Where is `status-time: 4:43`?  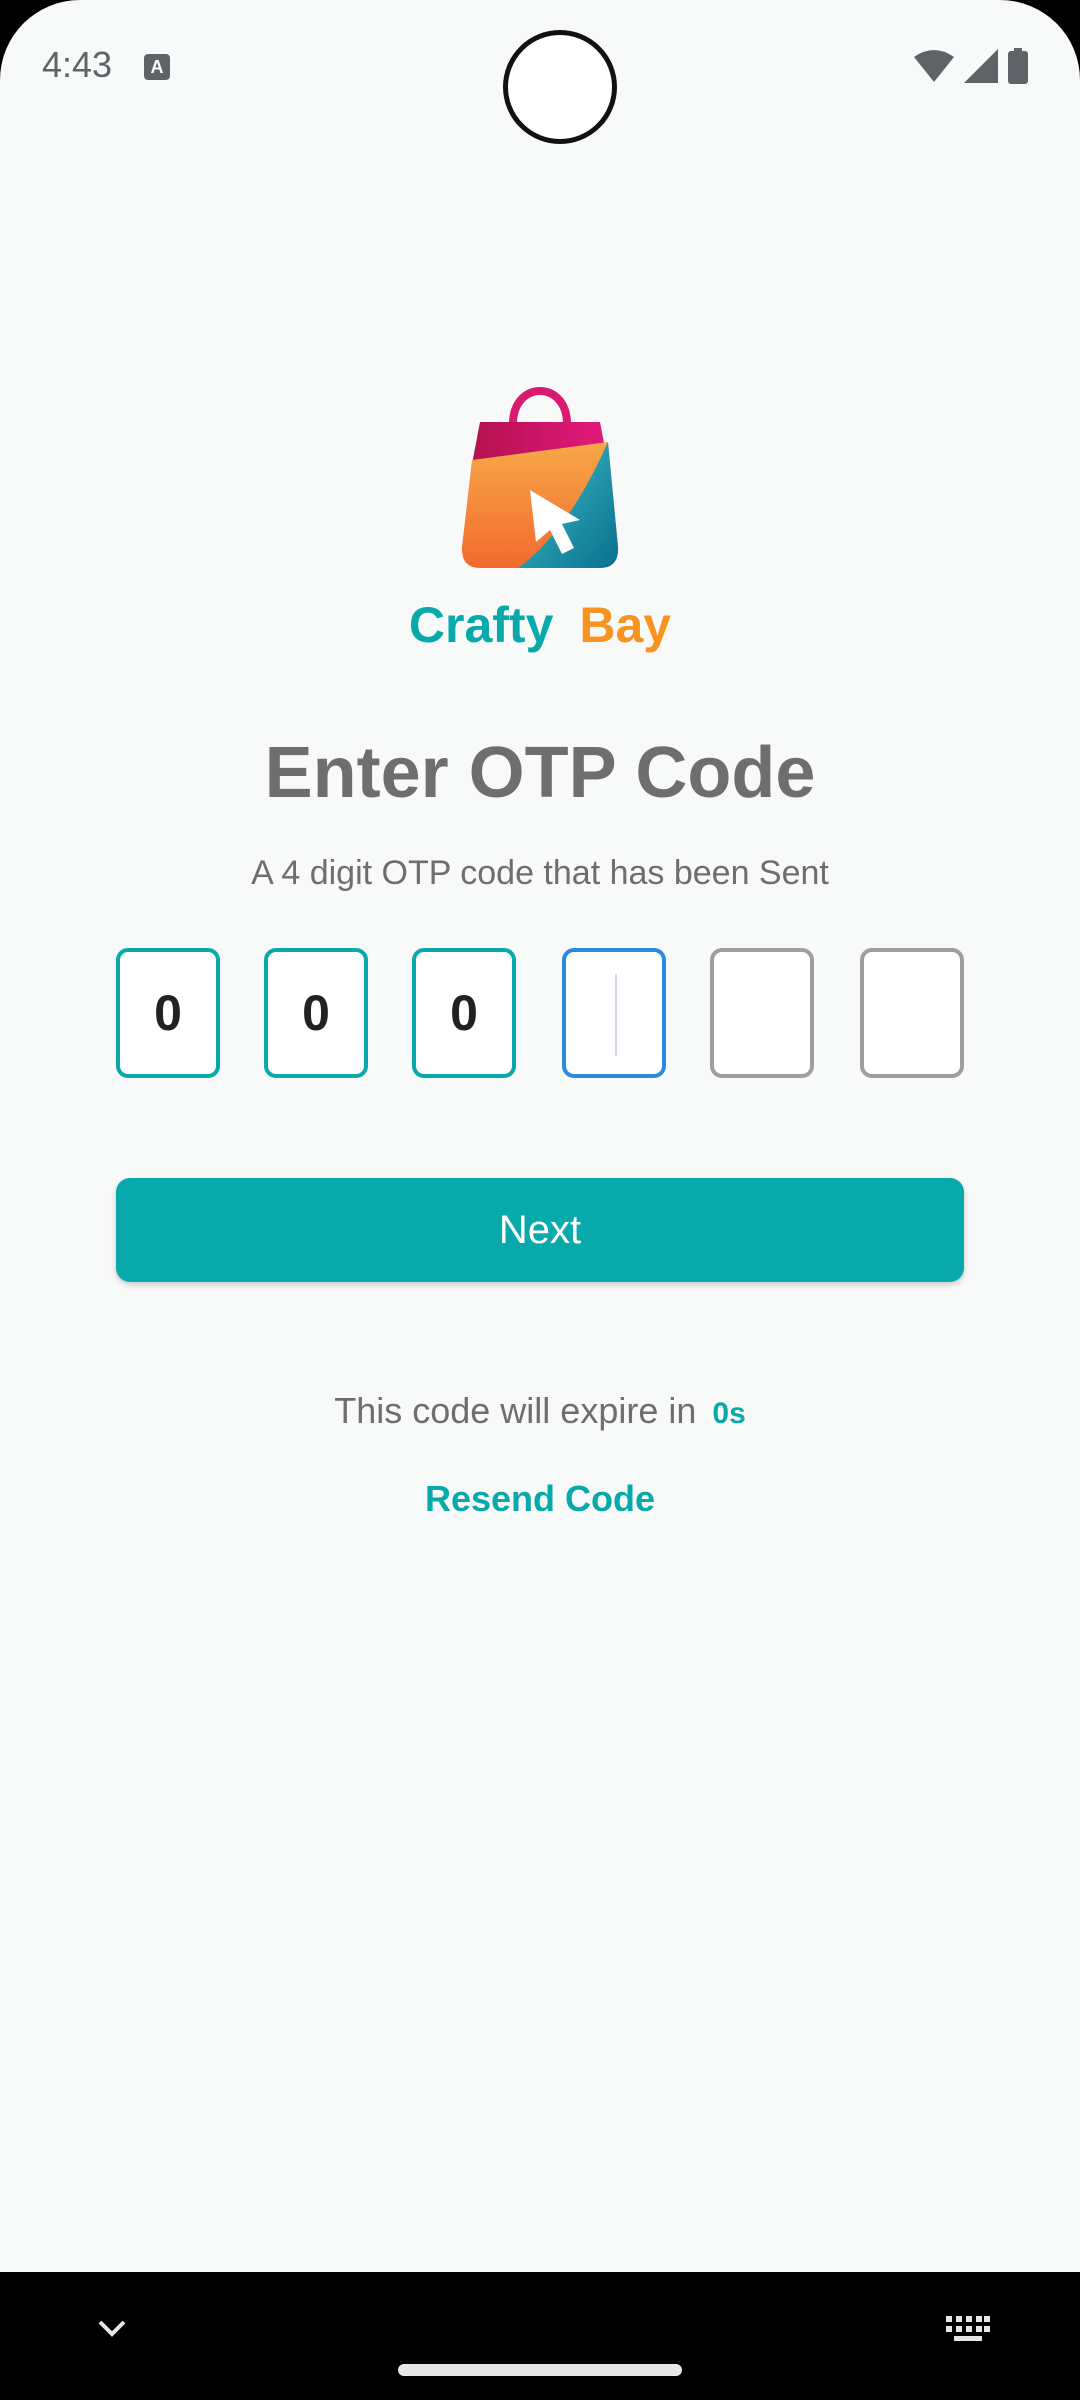
status-time: 4:43 is located at coordinates (77, 64).